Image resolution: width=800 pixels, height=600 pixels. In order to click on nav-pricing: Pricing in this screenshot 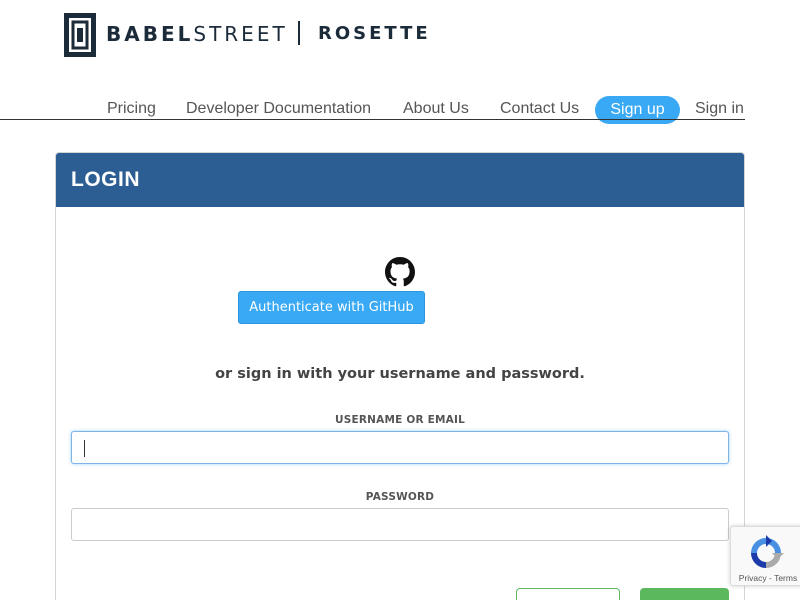, I will do `click(131, 109)`.